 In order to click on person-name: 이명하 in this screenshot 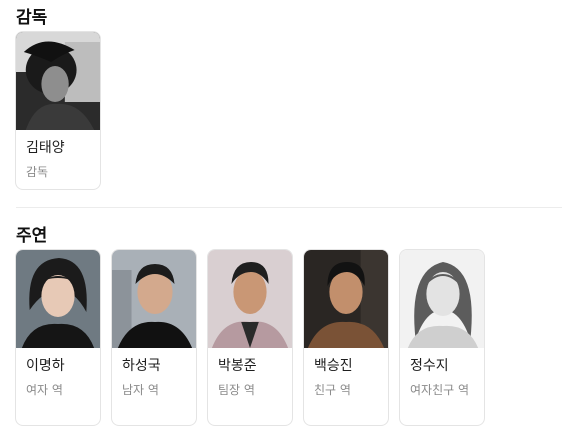, I will do `click(45, 366)`.